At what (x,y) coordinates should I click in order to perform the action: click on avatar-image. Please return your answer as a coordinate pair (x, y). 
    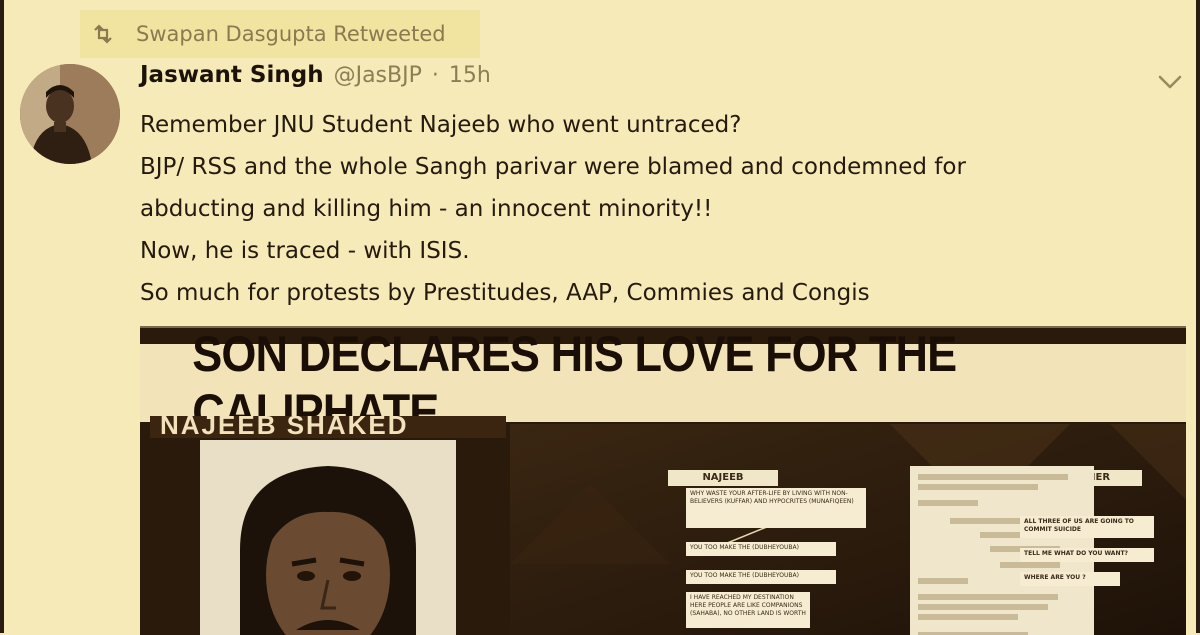
    Looking at the image, I should click on (70, 114).